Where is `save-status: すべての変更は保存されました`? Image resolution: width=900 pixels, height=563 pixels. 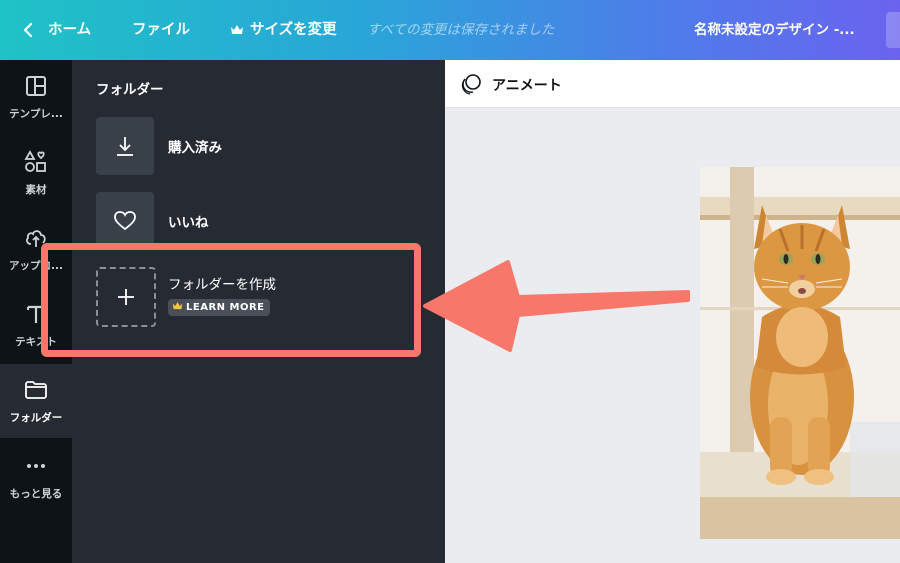 save-status: すべての変更は保存されました is located at coordinates (461, 30).